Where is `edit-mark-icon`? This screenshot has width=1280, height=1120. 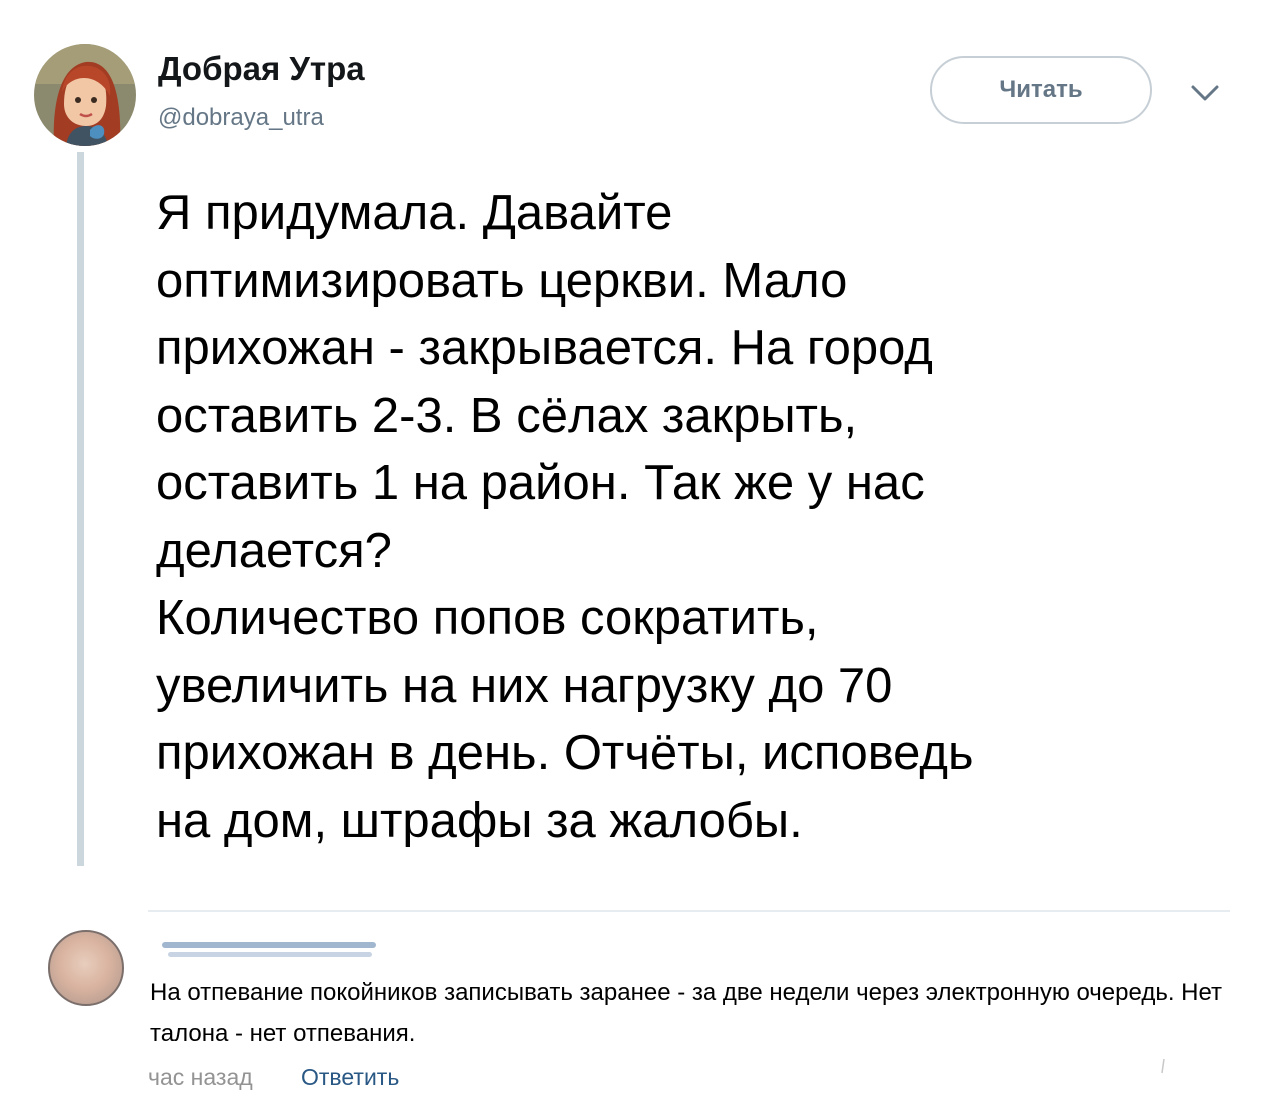 edit-mark-icon is located at coordinates (1163, 1066).